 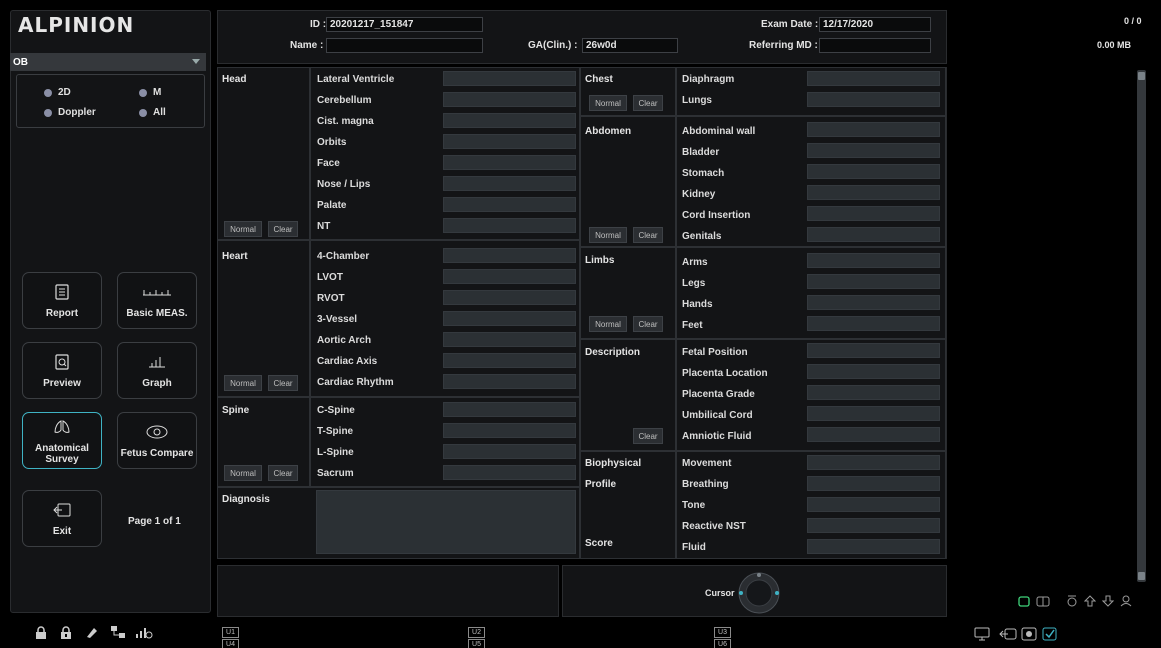 I want to click on limbs-clear-button: Clear, so click(x=648, y=324).